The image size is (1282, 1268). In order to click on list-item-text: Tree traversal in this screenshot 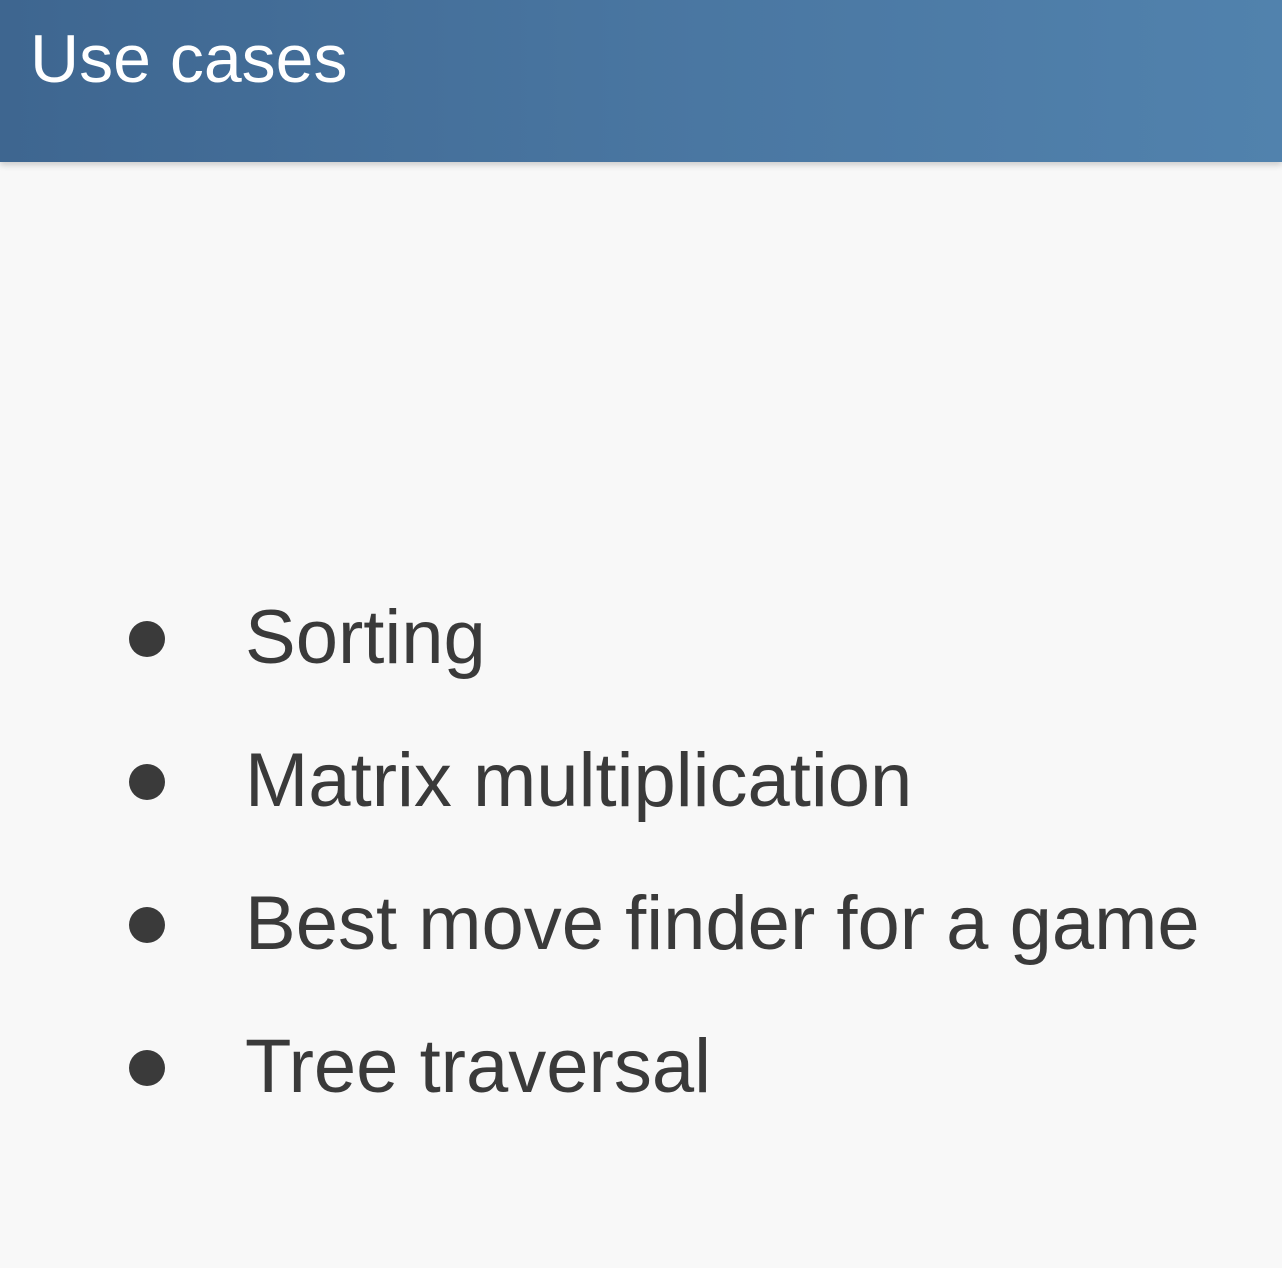, I will do `click(478, 1066)`.